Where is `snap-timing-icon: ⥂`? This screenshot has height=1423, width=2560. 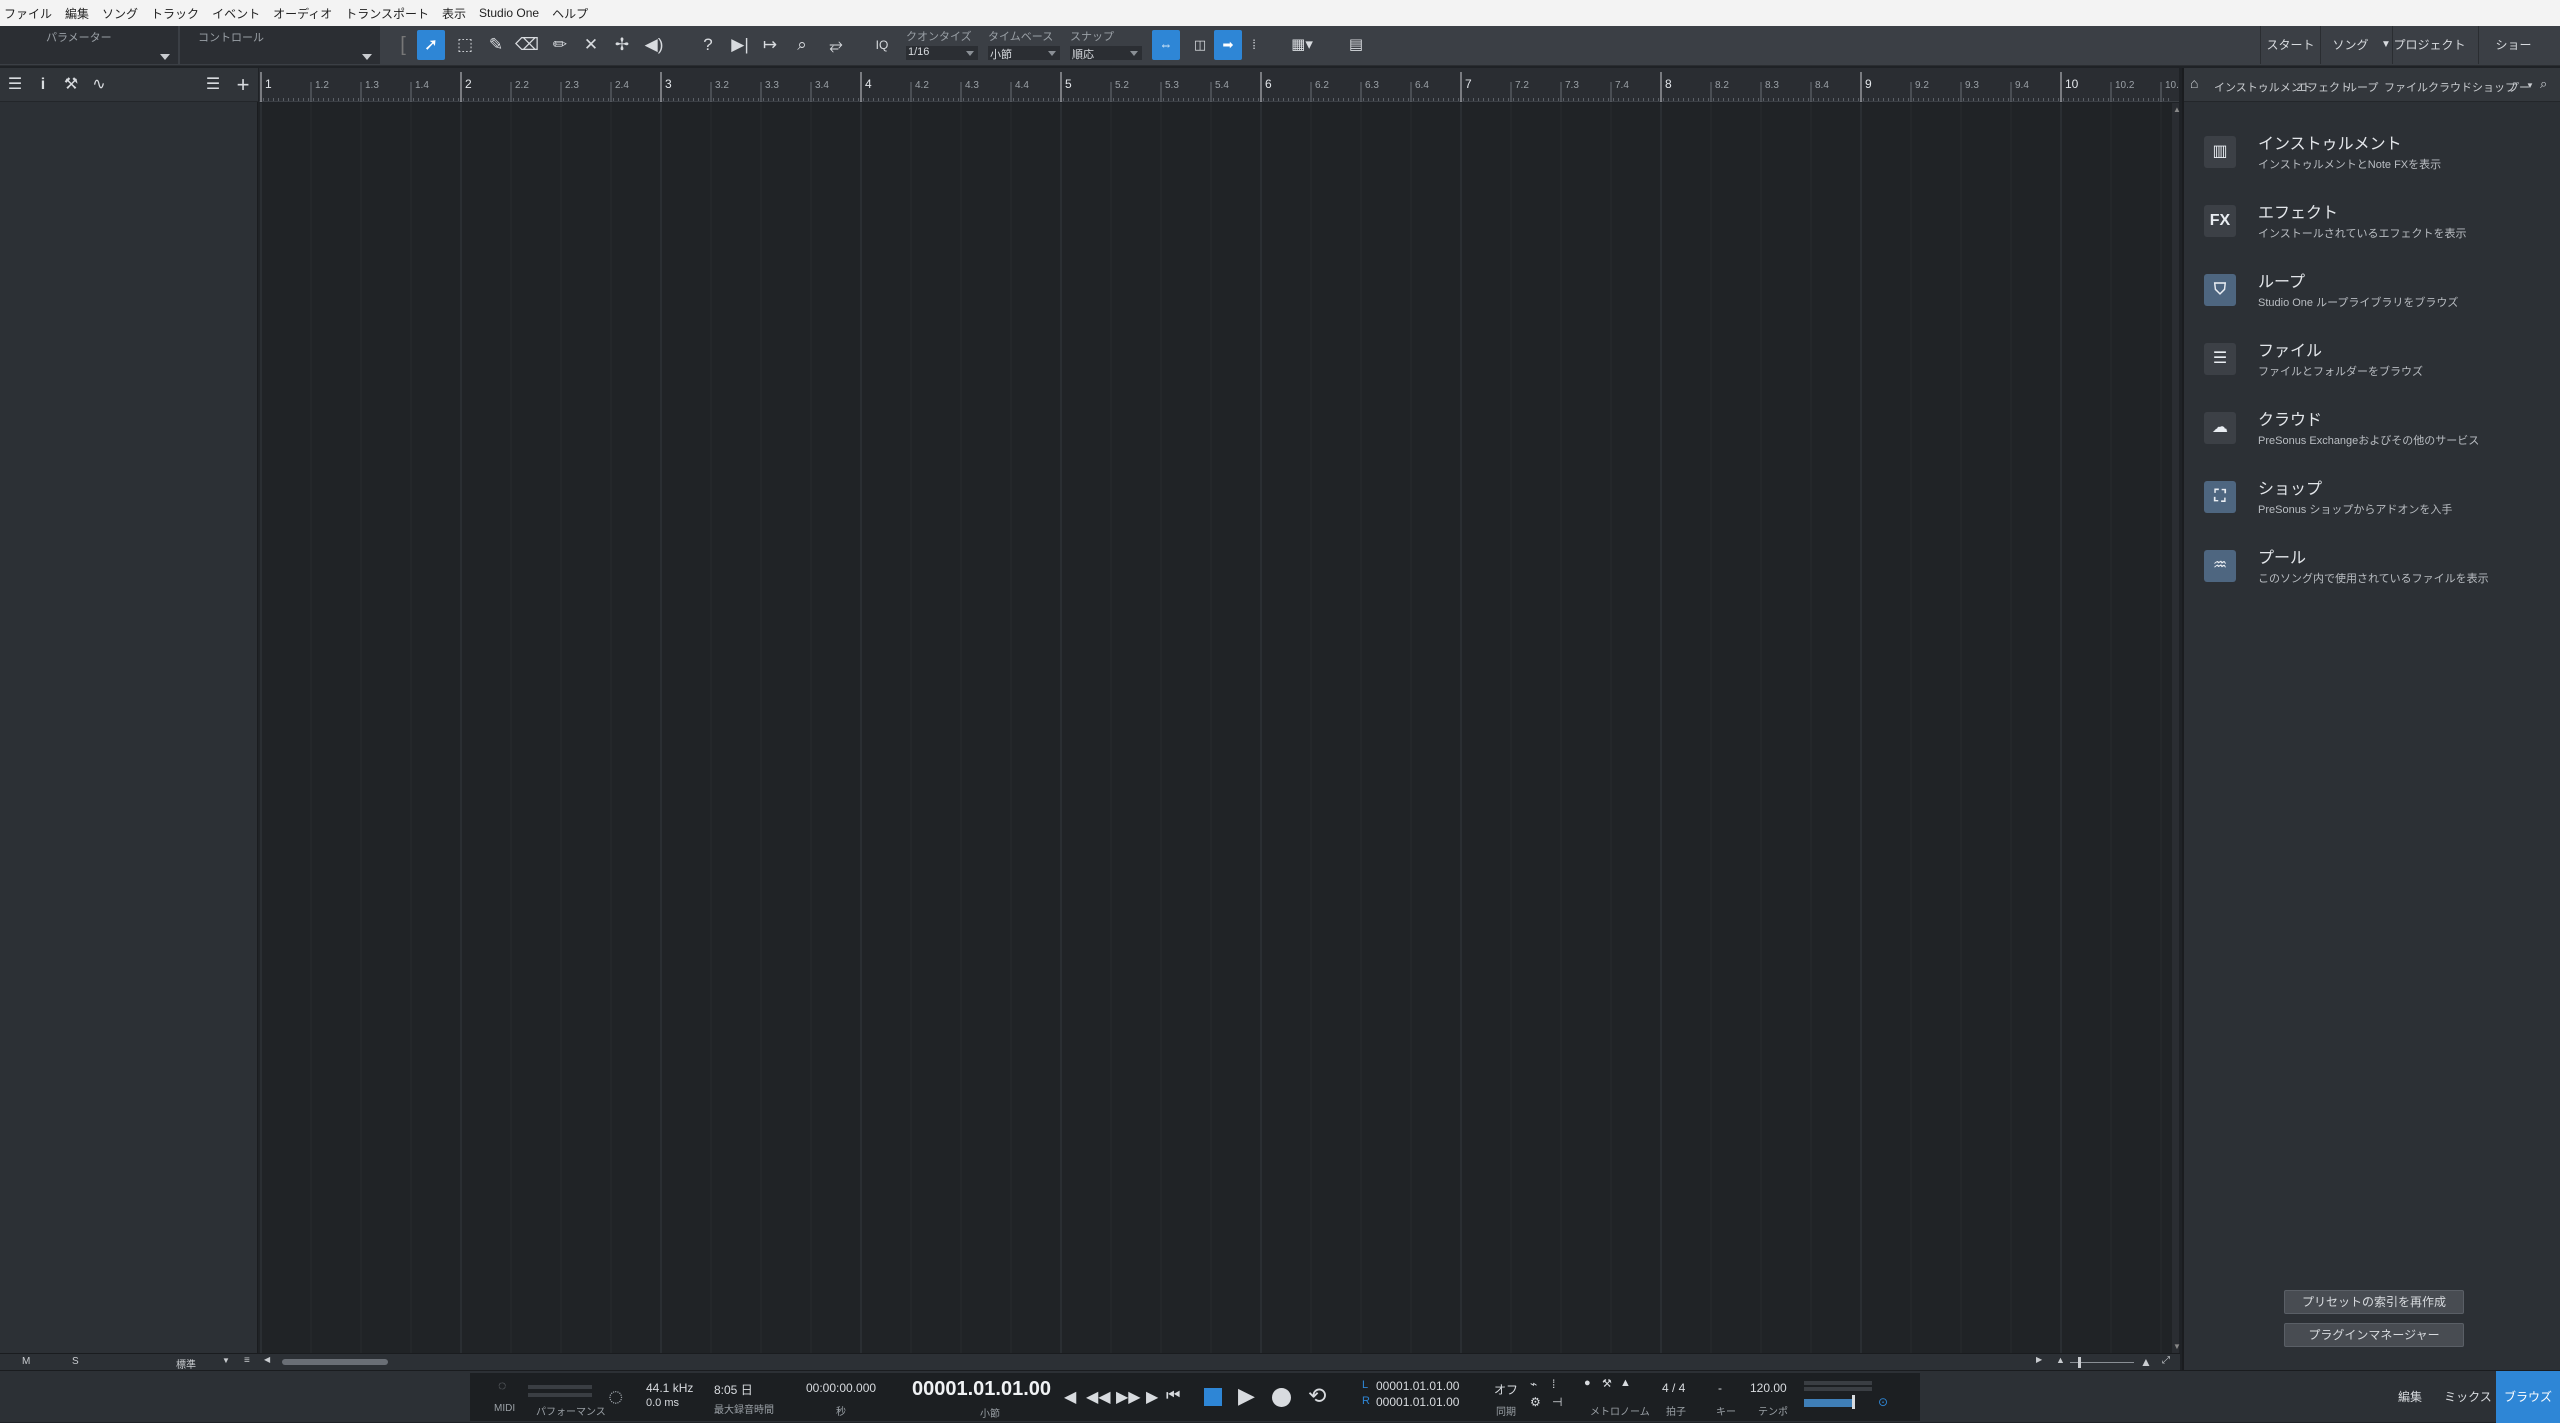 snap-timing-icon: ⥂ is located at coordinates (836, 45).